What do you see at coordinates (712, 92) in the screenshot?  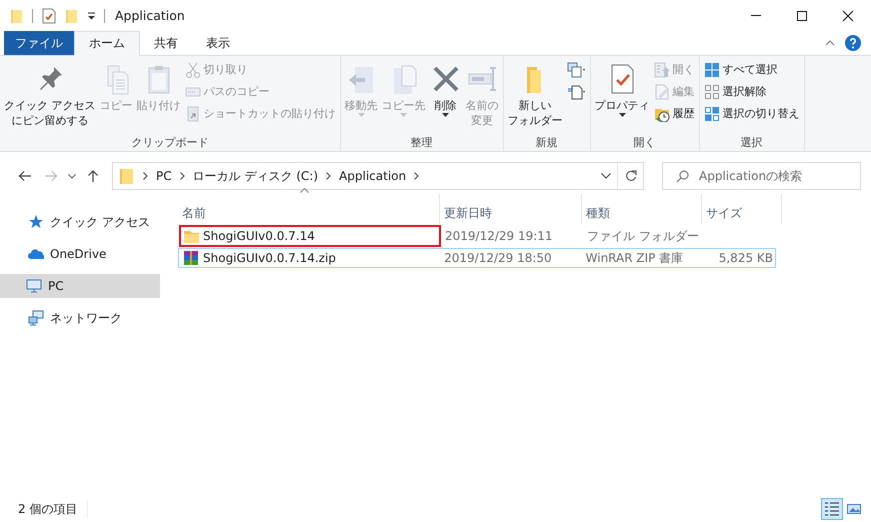 I see `select-none-icon` at bounding box center [712, 92].